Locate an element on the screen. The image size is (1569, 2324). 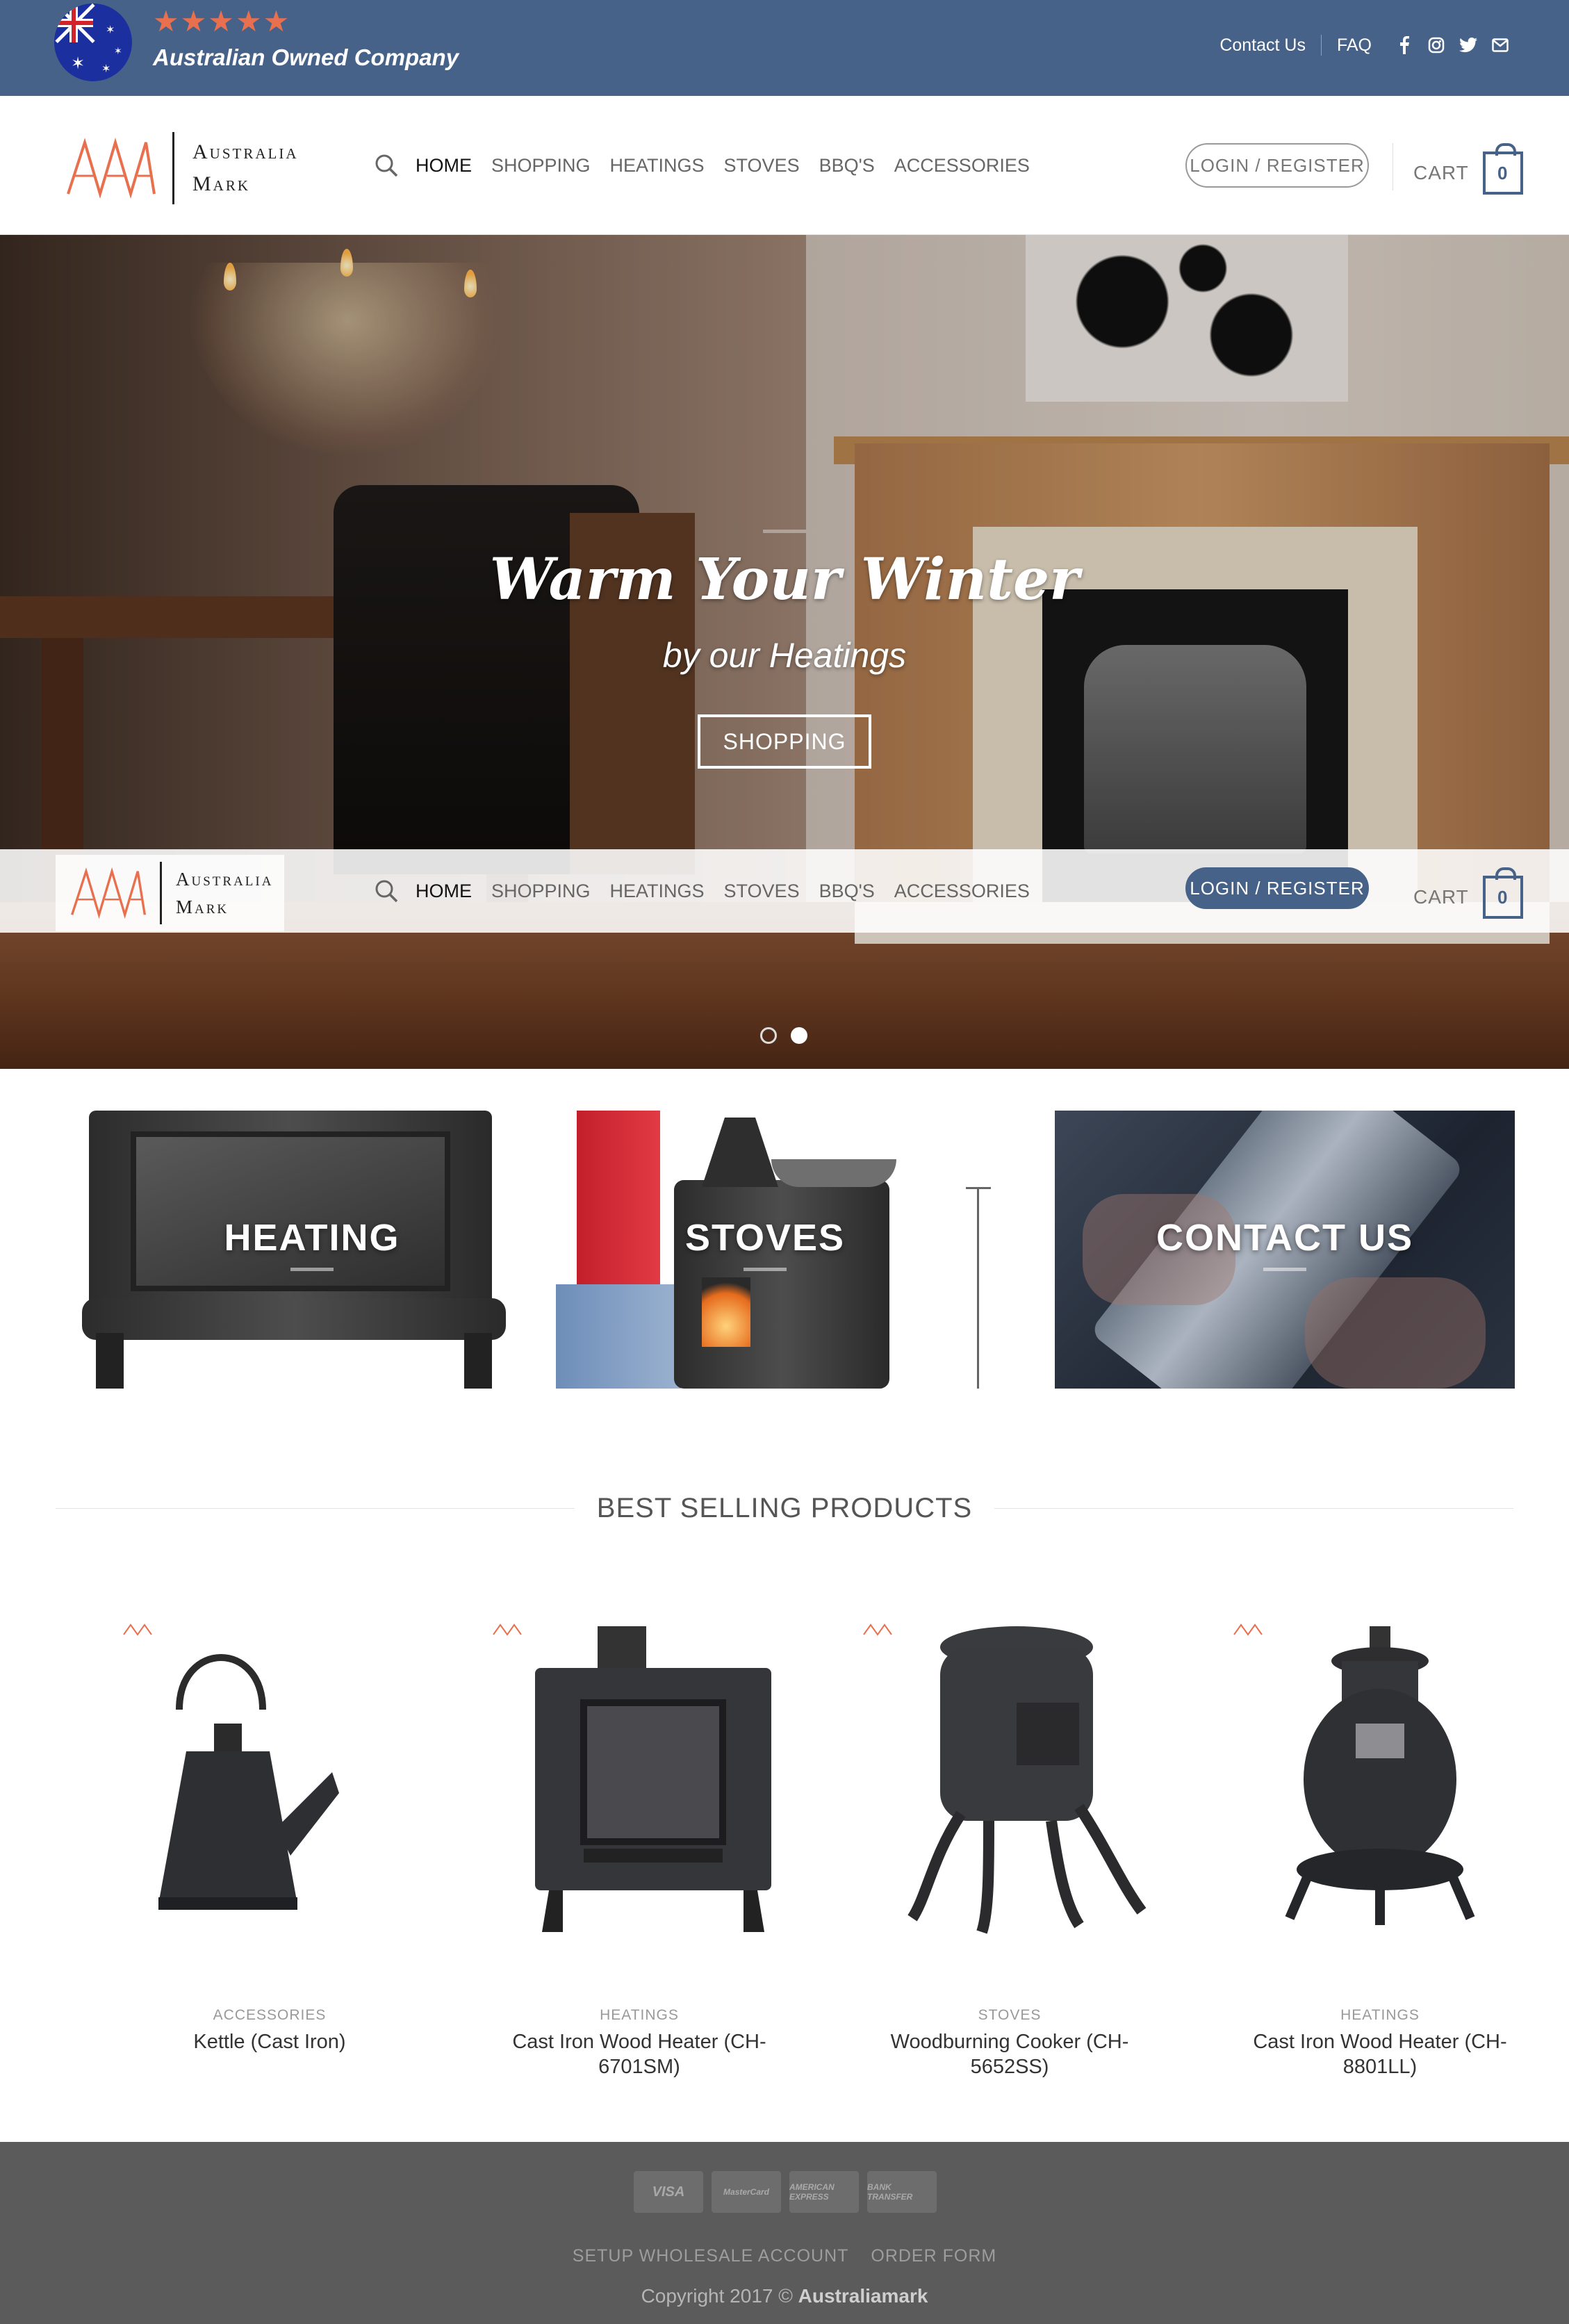
category-contact-us: CONTACT US is located at coordinates (1285, 1250).